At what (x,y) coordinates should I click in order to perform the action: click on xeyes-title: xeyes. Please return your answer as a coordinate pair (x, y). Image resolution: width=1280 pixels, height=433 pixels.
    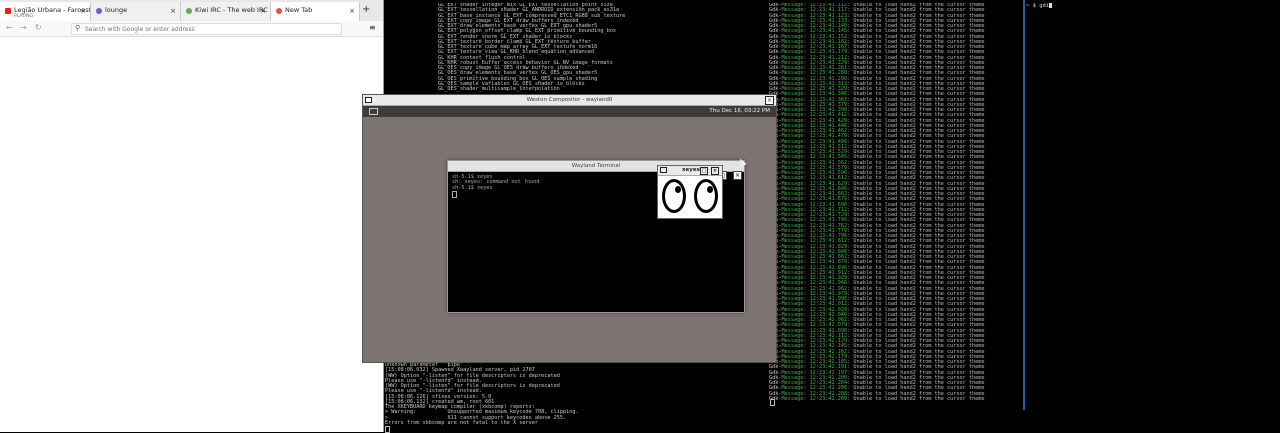
    Looking at the image, I should click on (691, 170).